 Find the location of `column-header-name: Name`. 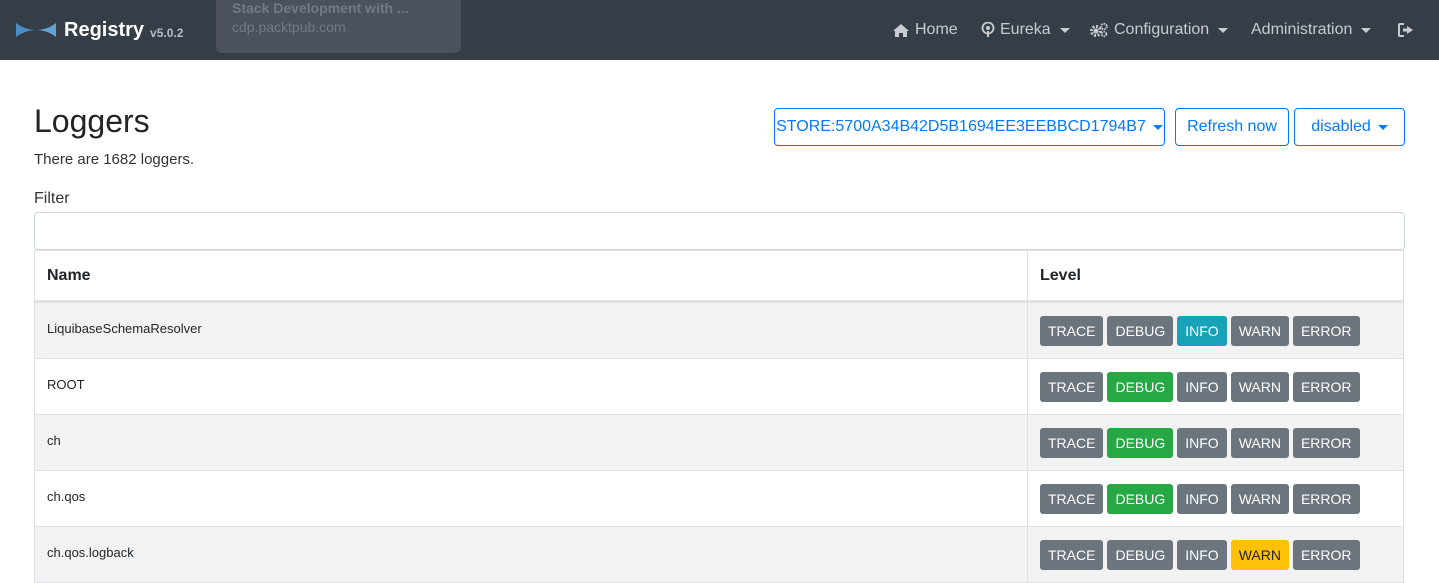

column-header-name: Name is located at coordinates (531, 275).